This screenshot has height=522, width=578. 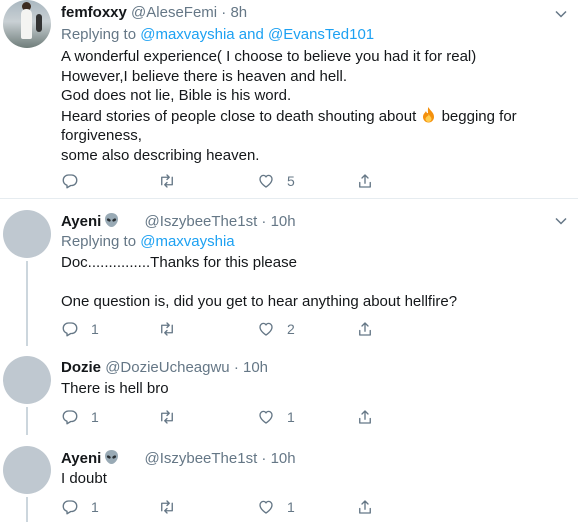 What do you see at coordinates (226, 181) in the screenshot?
I see `action-bar: 5` at bounding box center [226, 181].